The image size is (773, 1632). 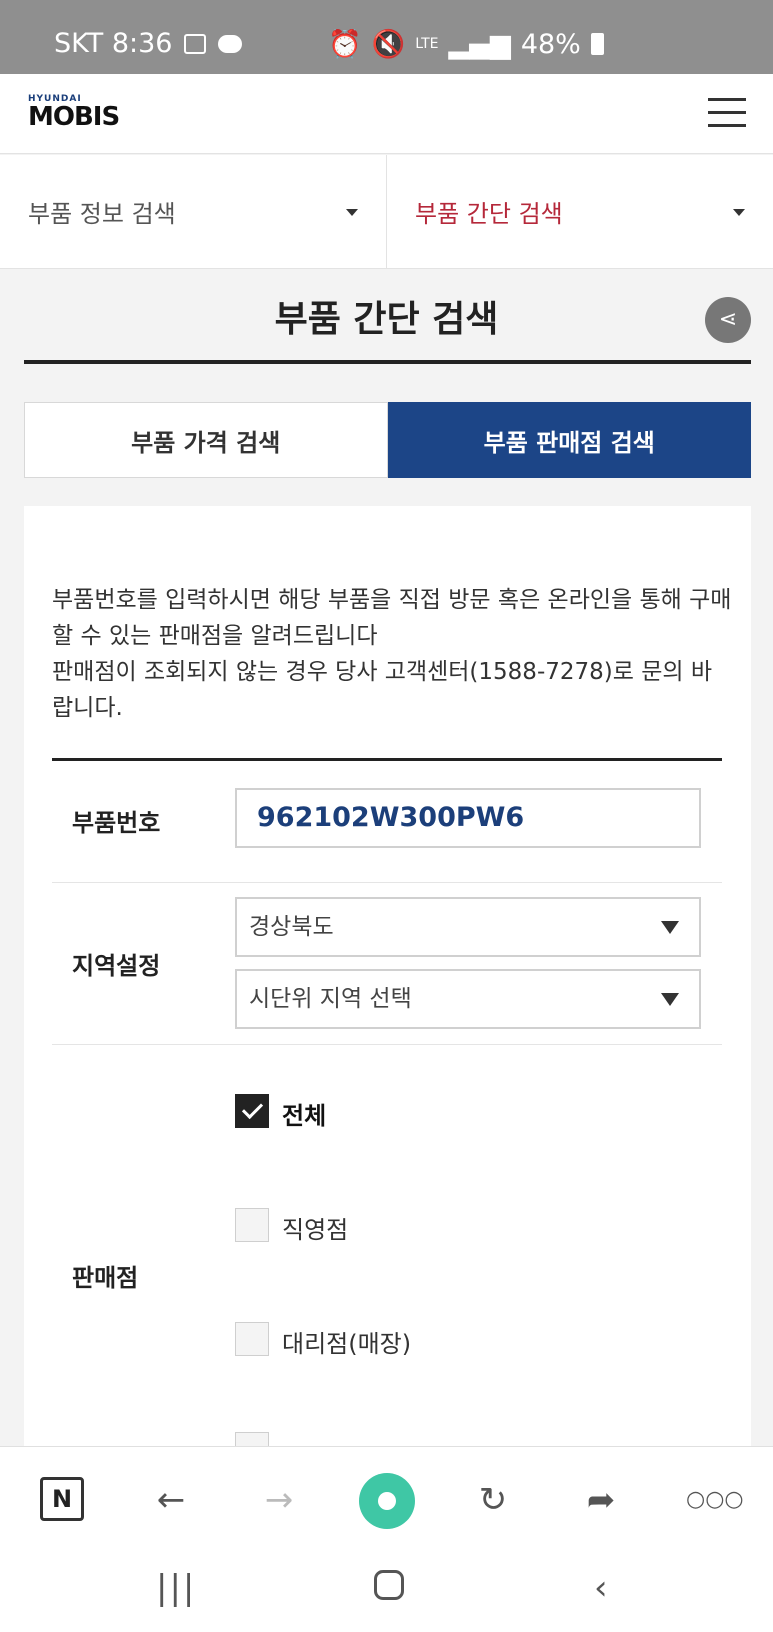 I want to click on nav-right-label: 부품 간단 검색, so click(x=489, y=214).